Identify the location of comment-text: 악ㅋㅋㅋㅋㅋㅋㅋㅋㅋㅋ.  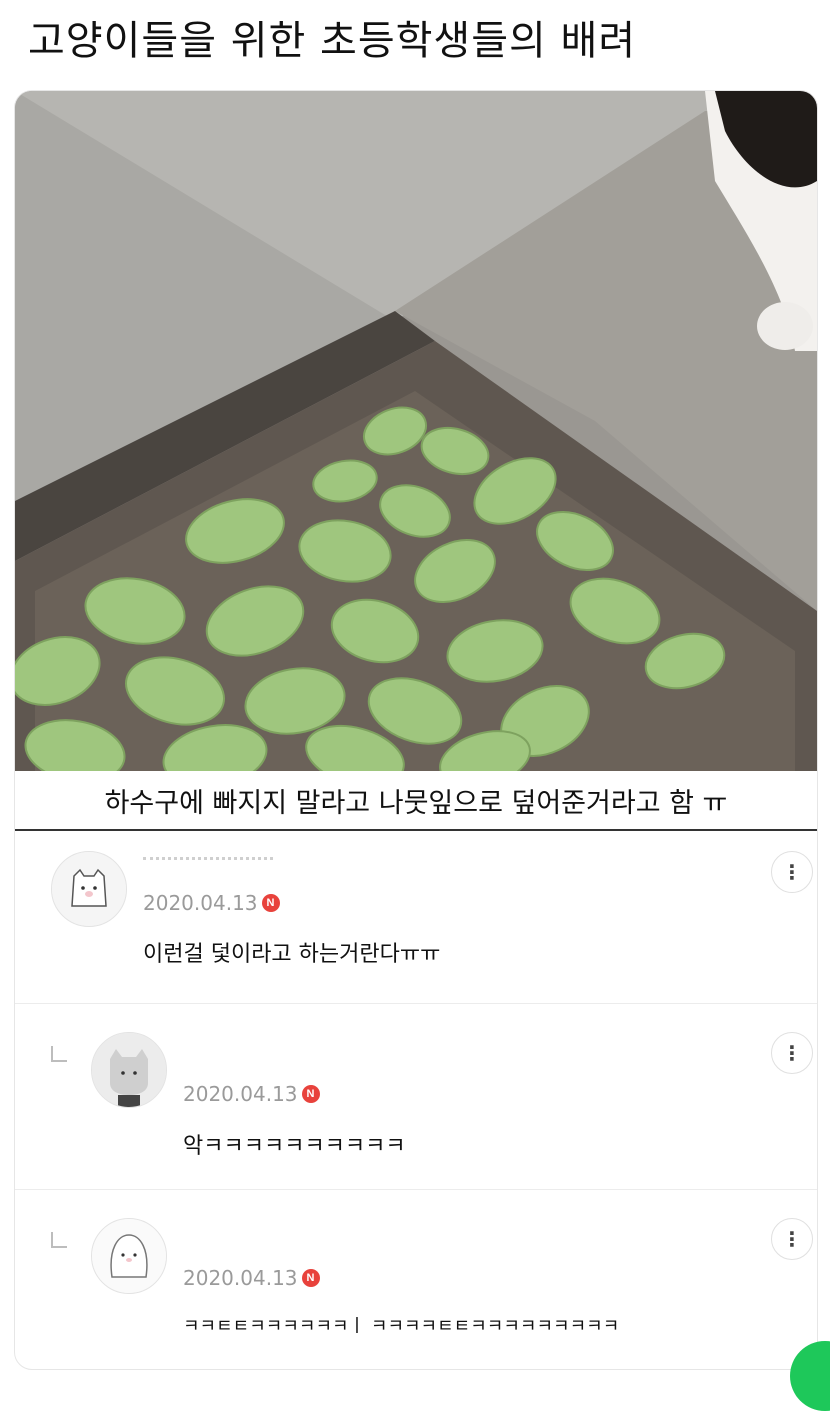
(294, 1146).